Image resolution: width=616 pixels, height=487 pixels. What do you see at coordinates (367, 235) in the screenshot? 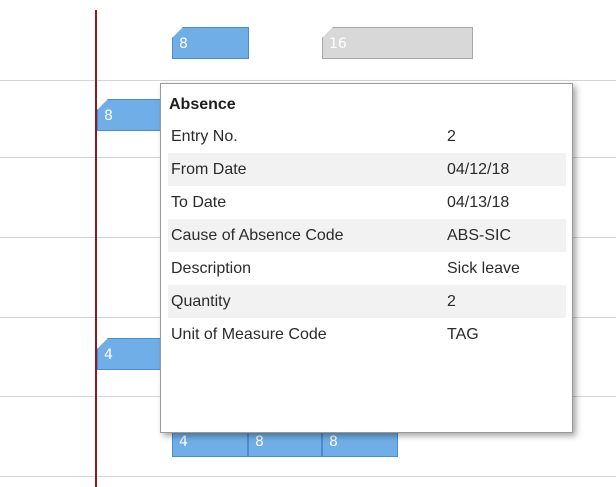
I see `tooltip-row-cause-code: Cause of Absence Code ABS-SIC` at bounding box center [367, 235].